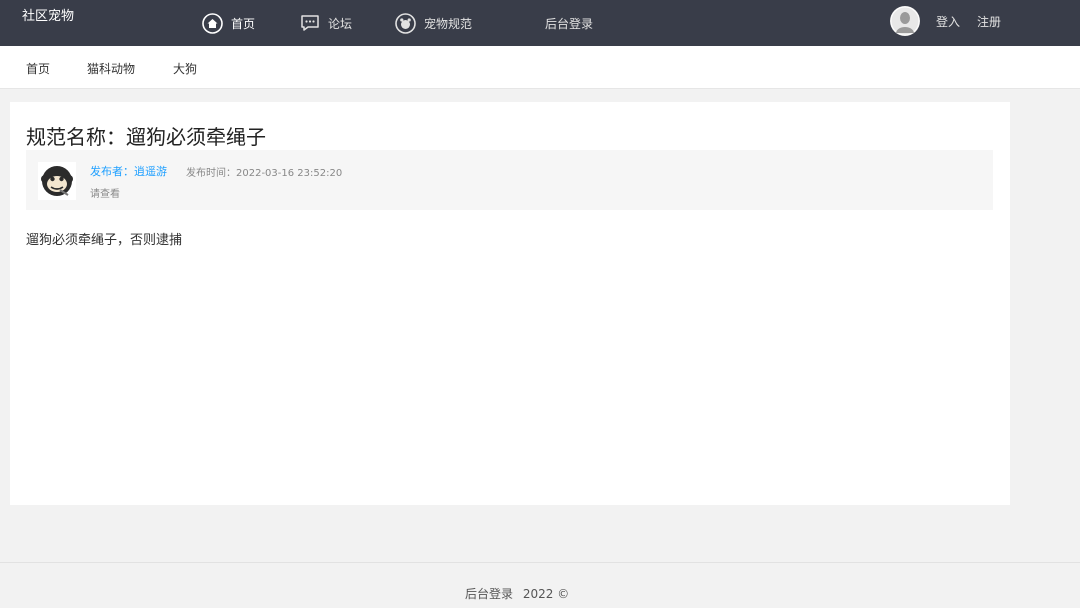 The width and height of the screenshot is (1080, 608). Describe the element at coordinates (228, 23) in the screenshot. I see `nav-home: 首页` at that location.